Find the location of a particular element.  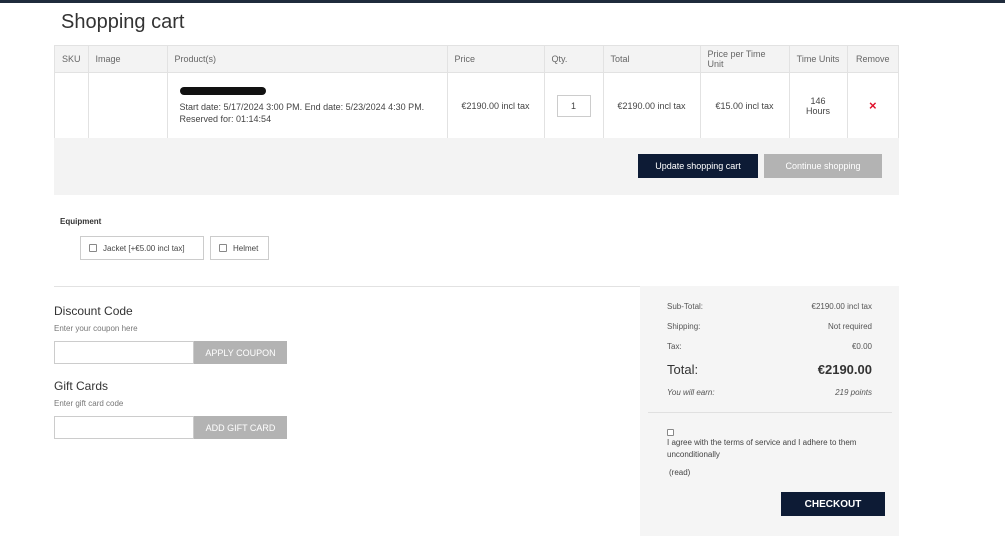

discount-code-hint: Enter your coupon here is located at coordinates (96, 328).